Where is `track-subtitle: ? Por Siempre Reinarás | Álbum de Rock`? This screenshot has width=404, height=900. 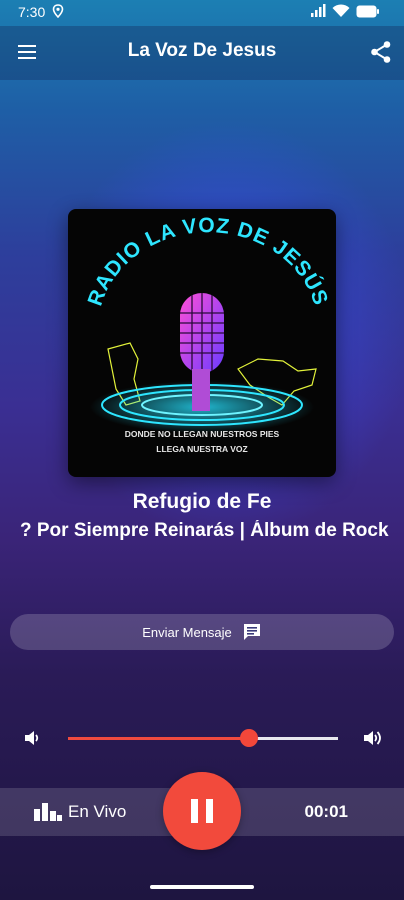
track-subtitle: ? Por Siempre Reinarás | Álbum de Rock is located at coordinates (204, 530).